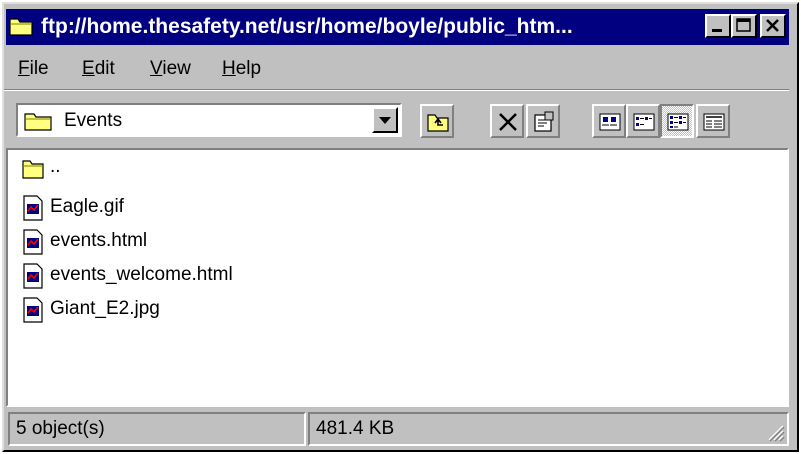 Image resolution: width=801 pixels, height=454 pixels. I want to click on close-button, so click(773, 26).